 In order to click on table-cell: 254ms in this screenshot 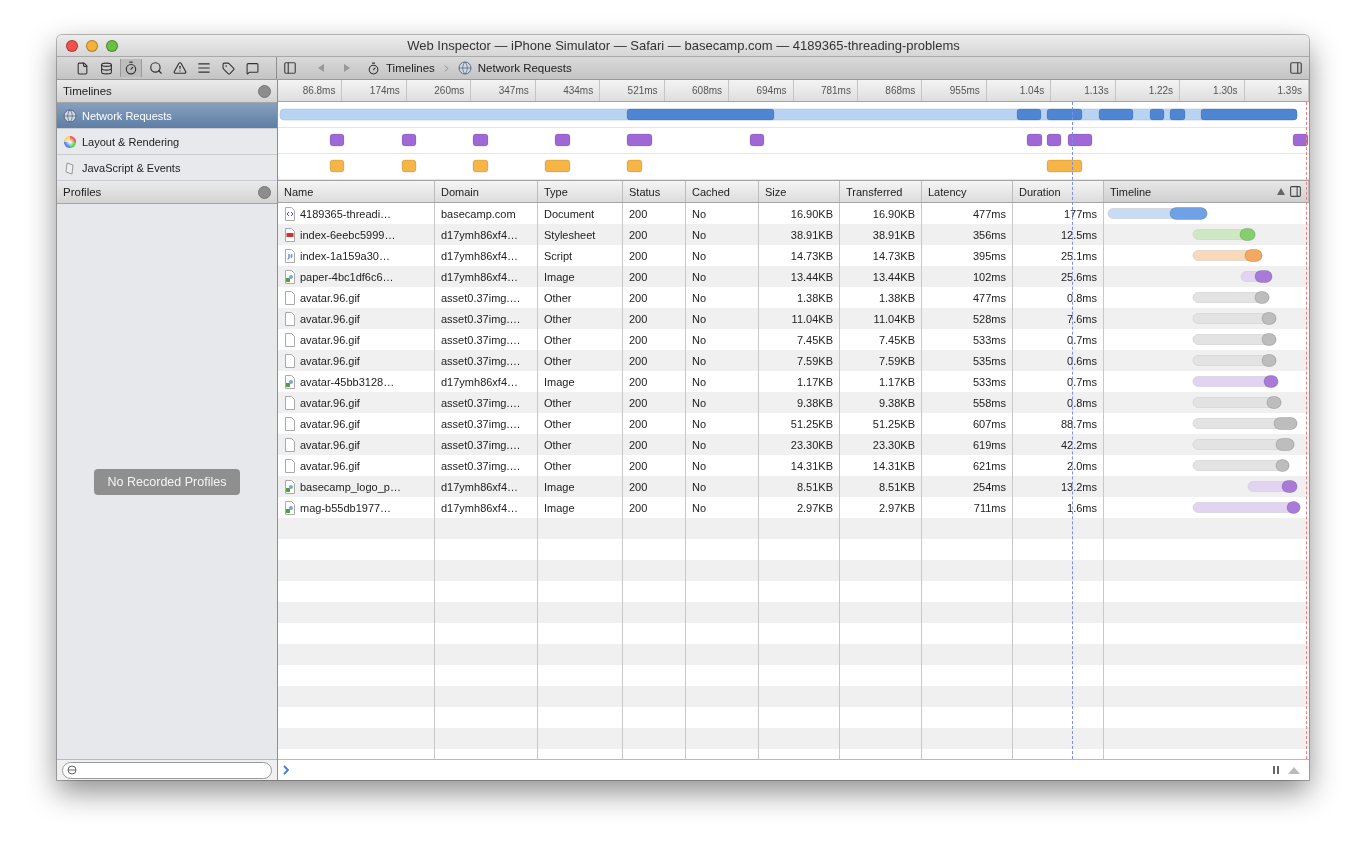, I will do `click(989, 486)`.